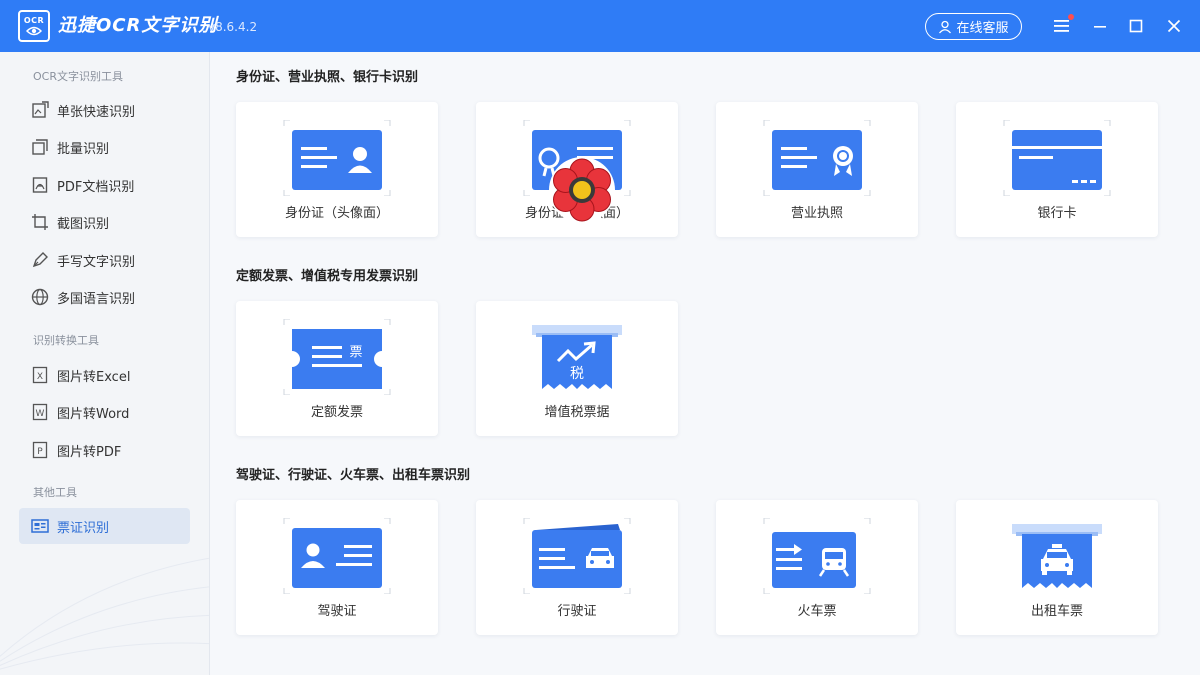 The width and height of the screenshot is (1200, 675). Describe the element at coordinates (78, 76) in the screenshot. I see `sidebar-section-ocr-tools: OCR文字识别工具` at that location.